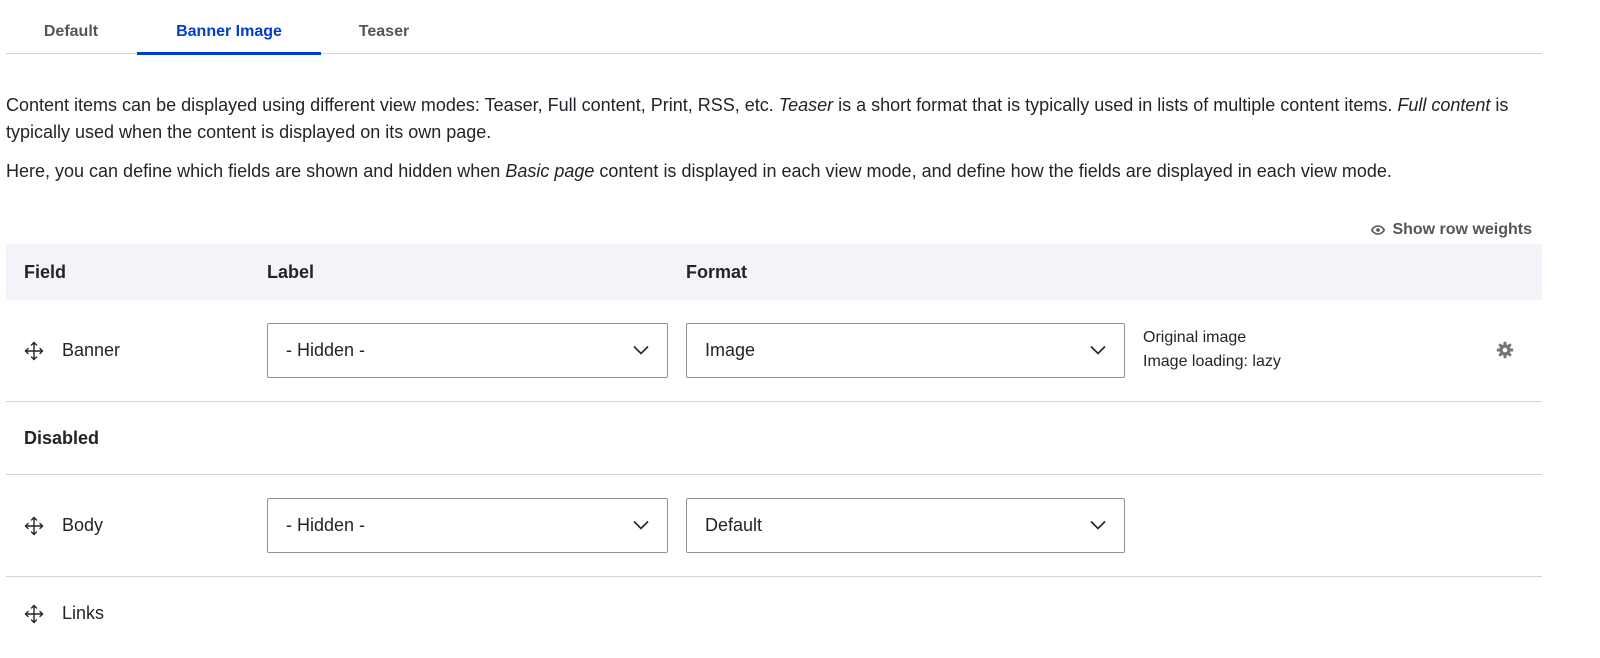 Image resolution: width=1600 pixels, height=658 pixels. Describe the element at coordinates (905, 525) in the screenshot. I see `format-select: Default` at that location.